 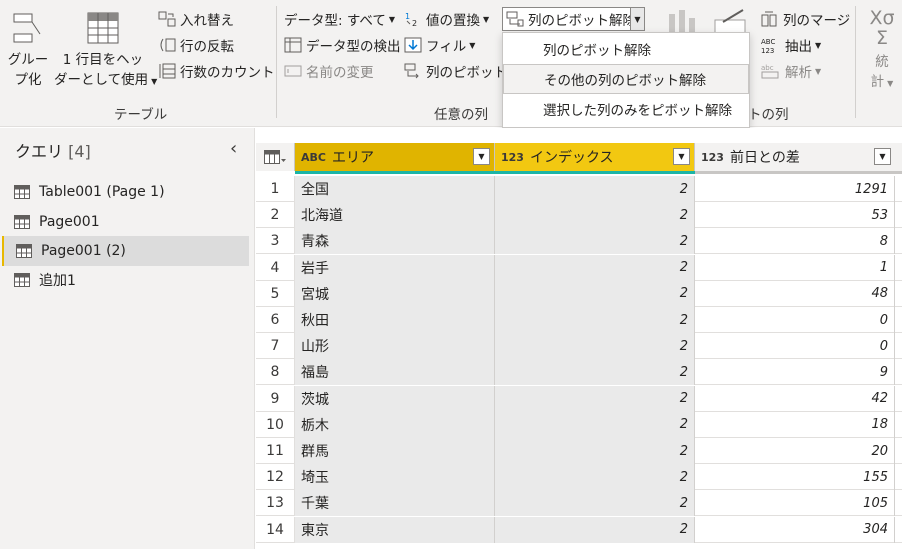 I want to click on column-header-diff: 123 前日との差 ▼, so click(x=798, y=157).